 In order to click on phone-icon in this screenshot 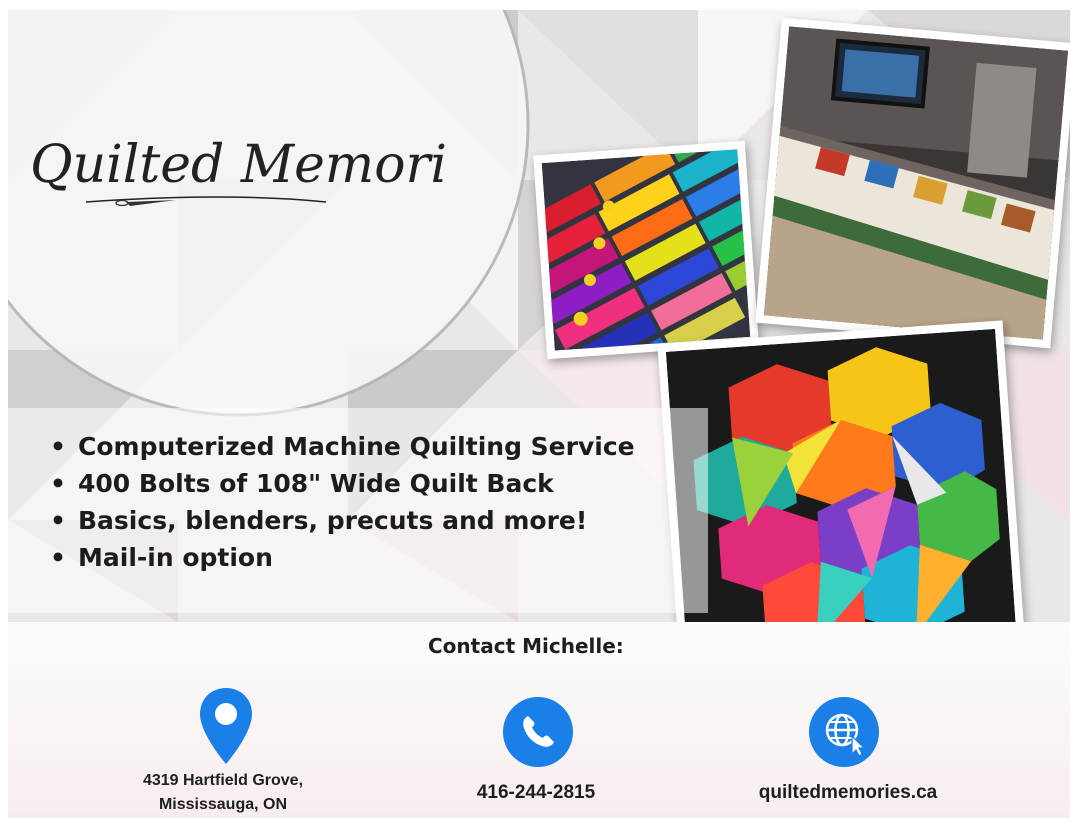, I will do `click(538, 732)`.